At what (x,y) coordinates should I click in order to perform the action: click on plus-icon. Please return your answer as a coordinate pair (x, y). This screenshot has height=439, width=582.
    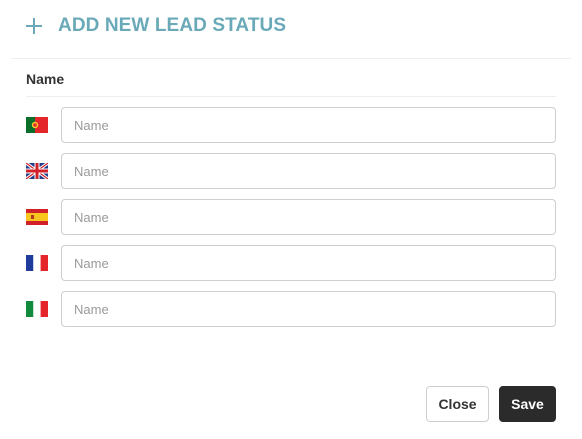
    Looking at the image, I should click on (34, 26).